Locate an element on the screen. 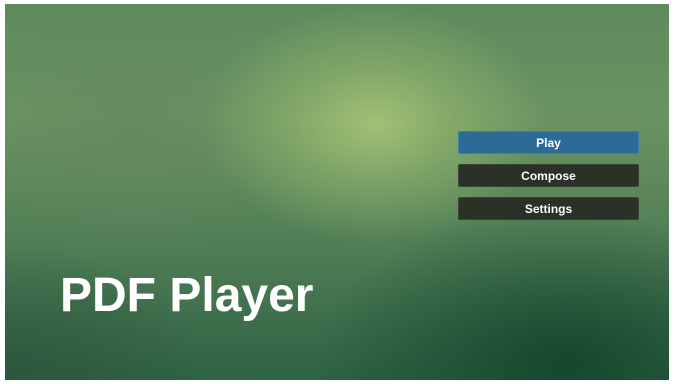  compose-button-label: Compose is located at coordinates (548, 175).